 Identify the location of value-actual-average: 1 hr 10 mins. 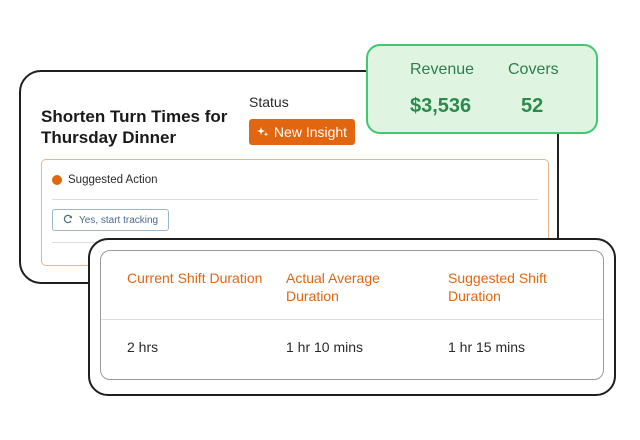
(325, 347).